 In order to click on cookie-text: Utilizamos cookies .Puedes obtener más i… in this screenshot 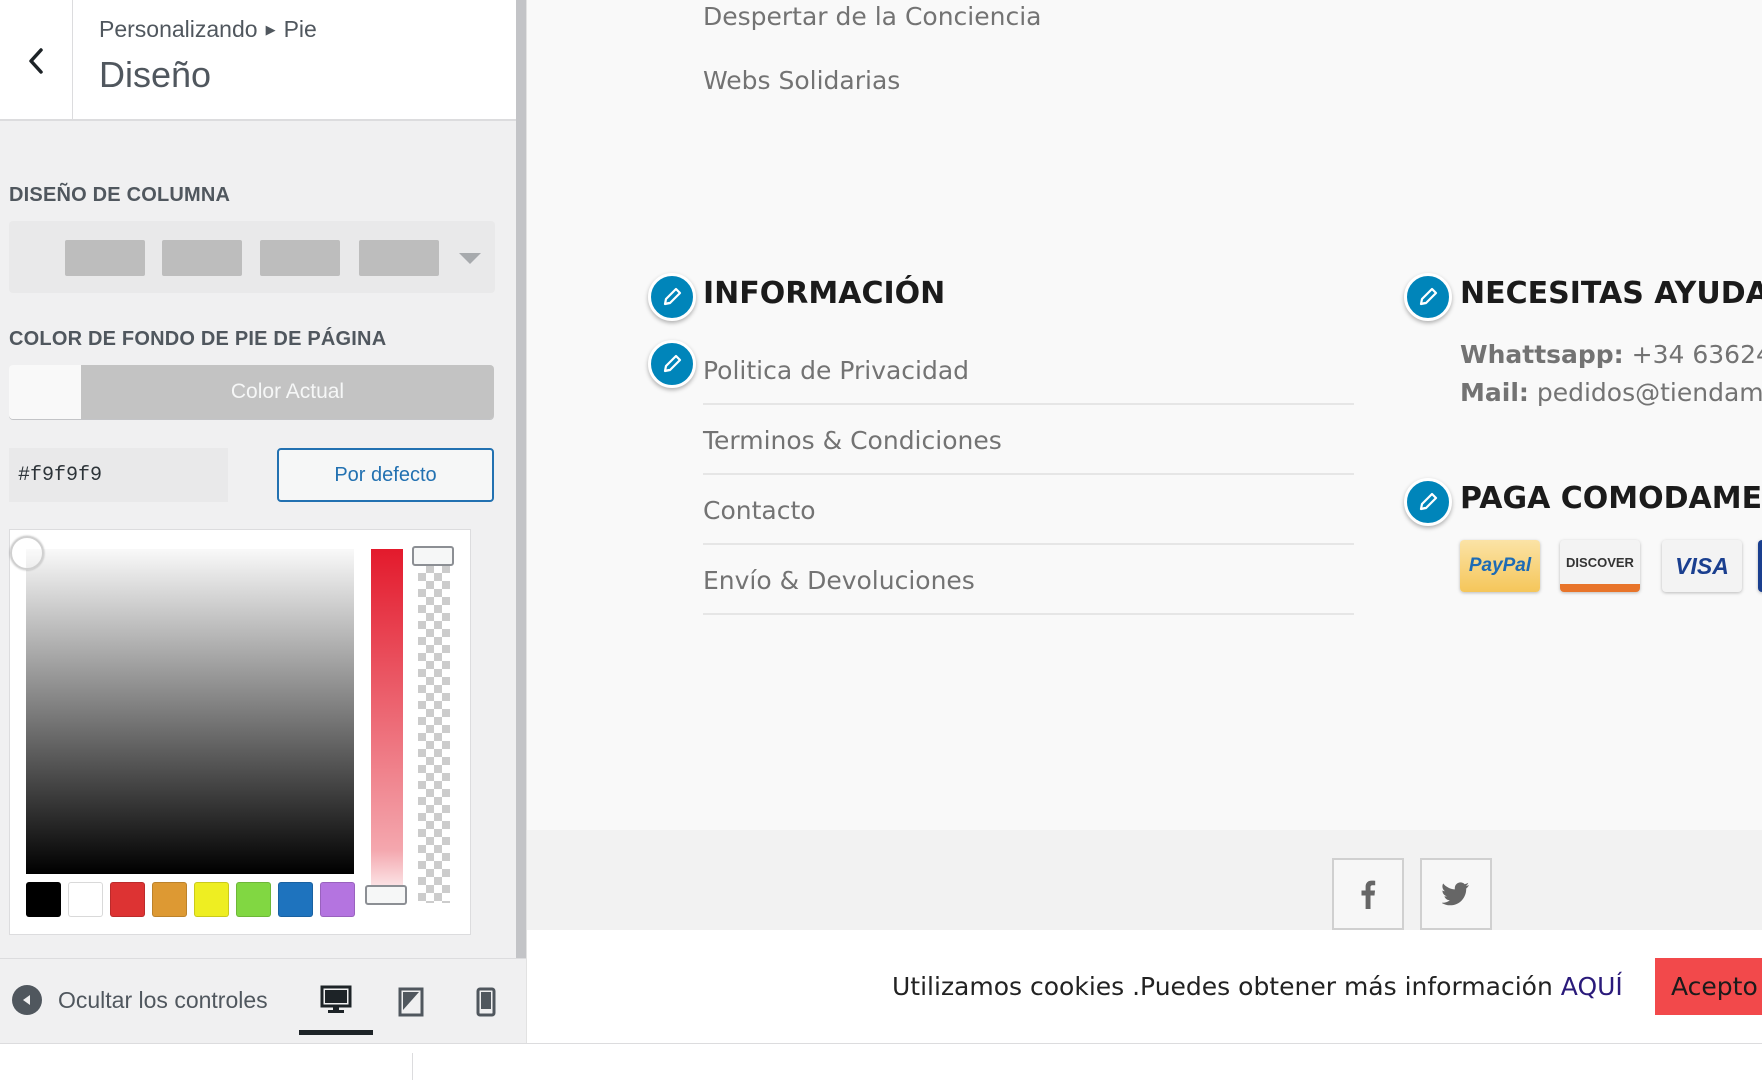, I will do `click(1222, 986)`.